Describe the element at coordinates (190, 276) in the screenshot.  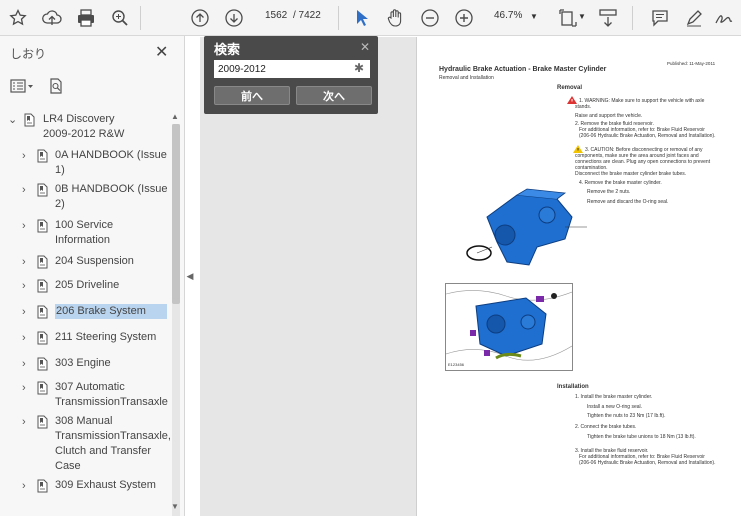
I see `collapse-panel-icon: ◀` at that location.